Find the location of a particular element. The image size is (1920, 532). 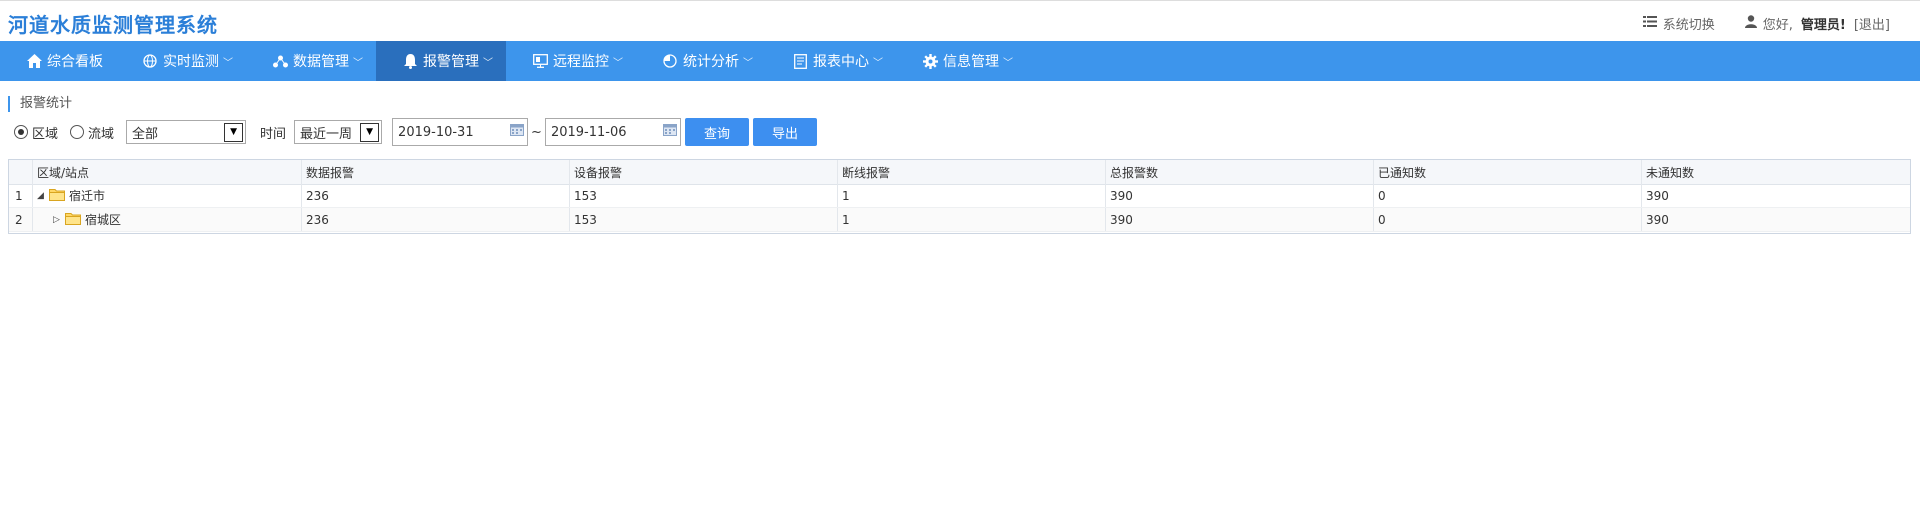

home-icon is located at coordinates (34, 61).